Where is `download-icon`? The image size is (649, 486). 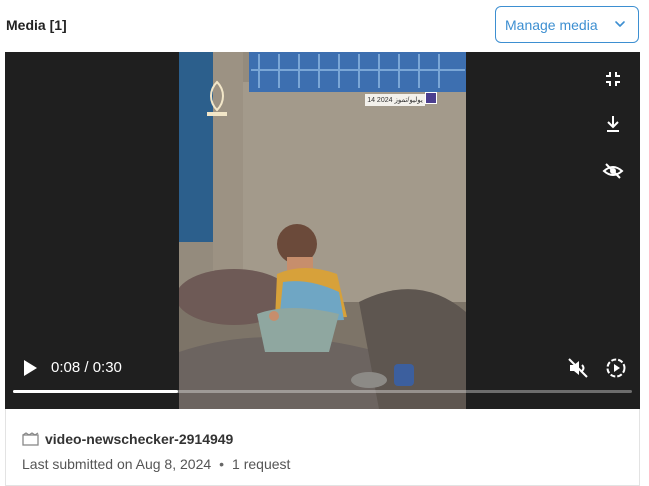
download-icon is located at coordinates (613, 124).